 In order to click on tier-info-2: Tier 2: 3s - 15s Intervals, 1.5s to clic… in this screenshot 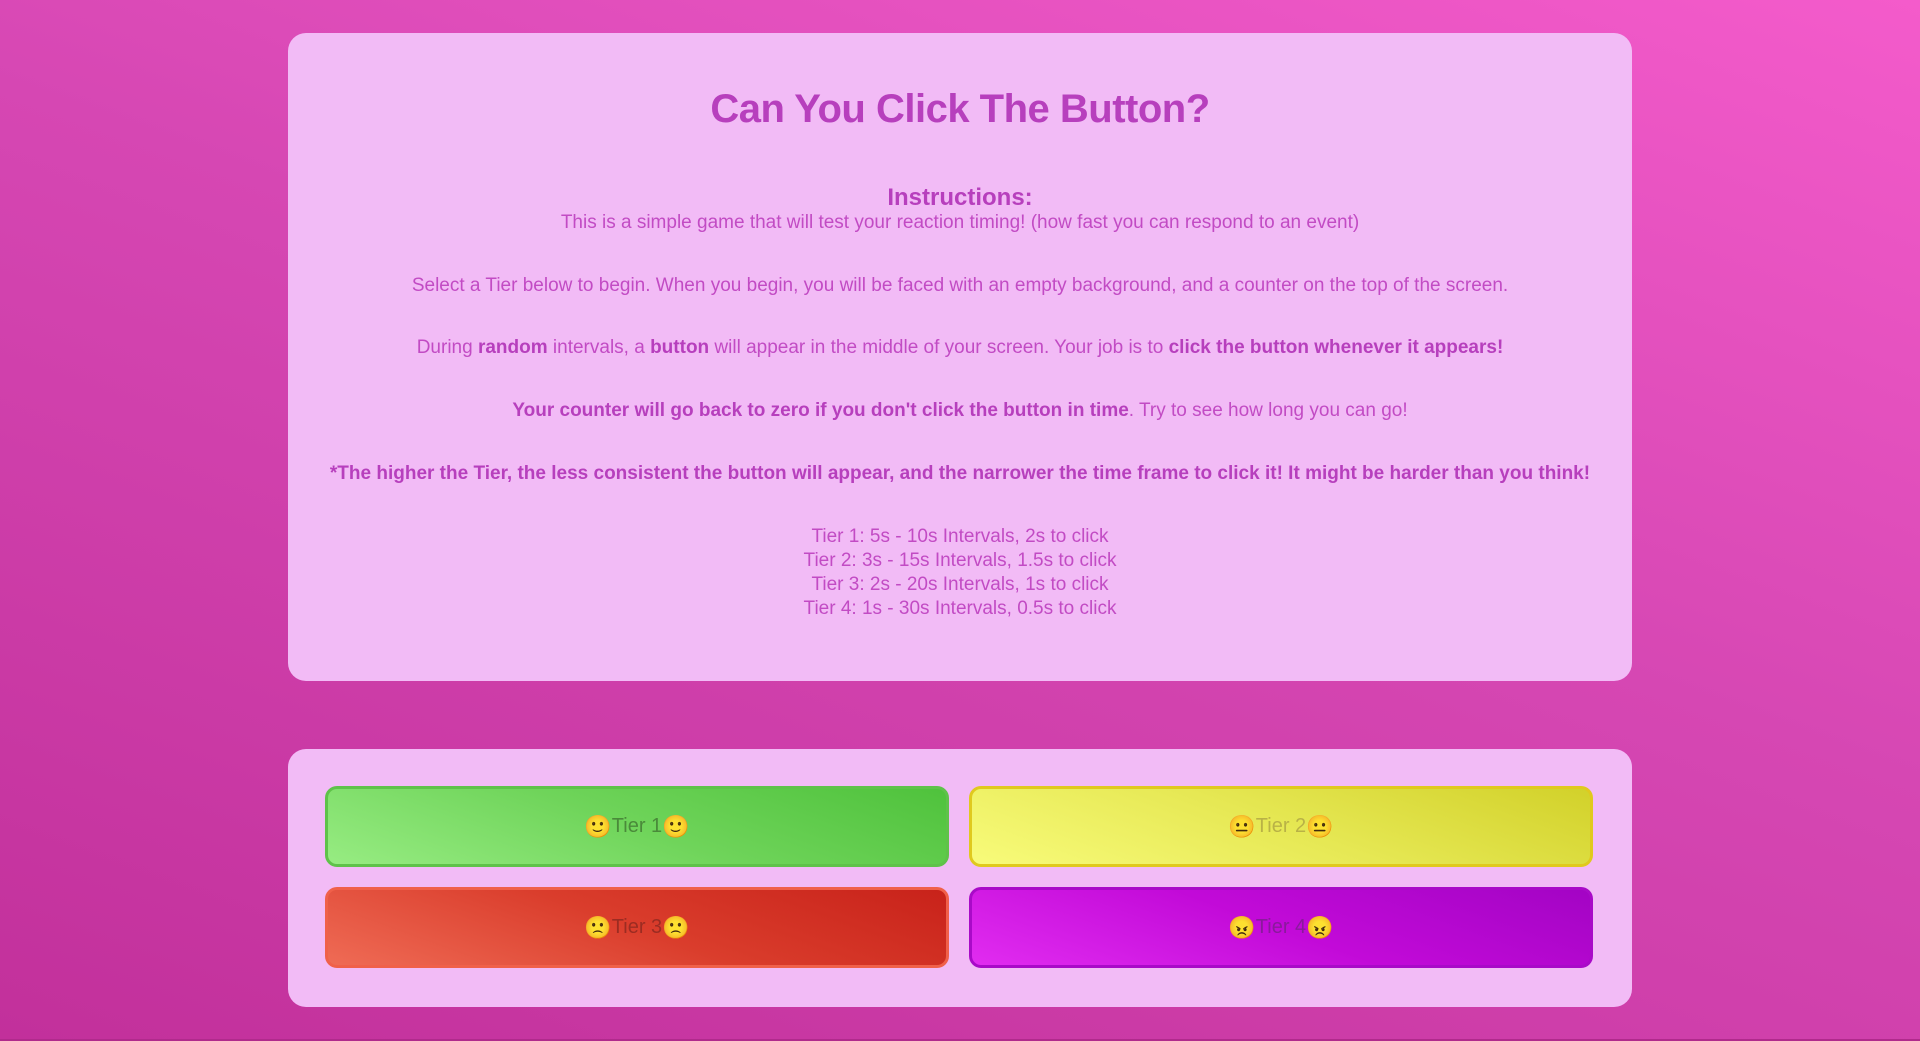, I will do `click(960, 560)`.